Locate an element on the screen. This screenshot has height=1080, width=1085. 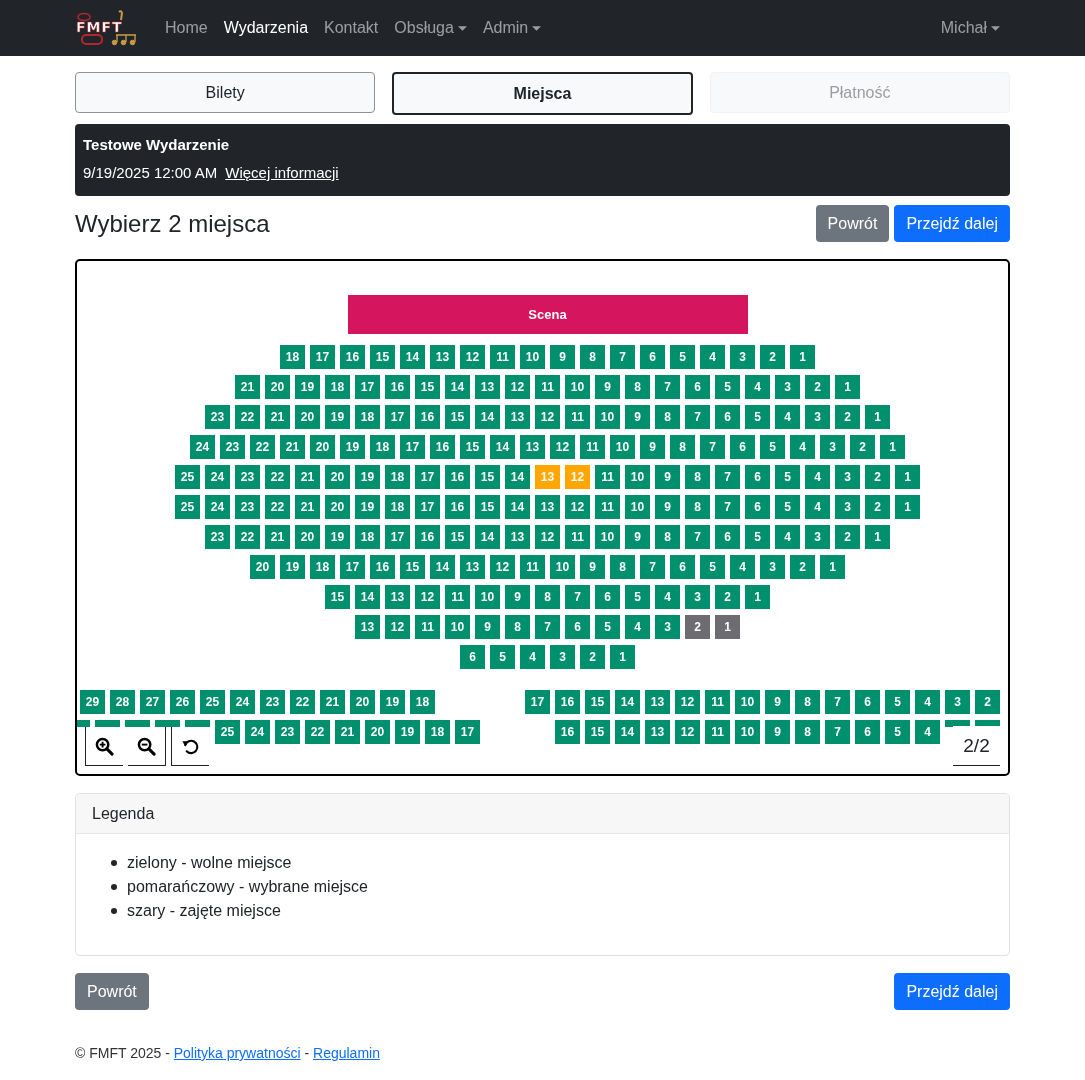
seat: 24 is located at coordinates (257, 732).